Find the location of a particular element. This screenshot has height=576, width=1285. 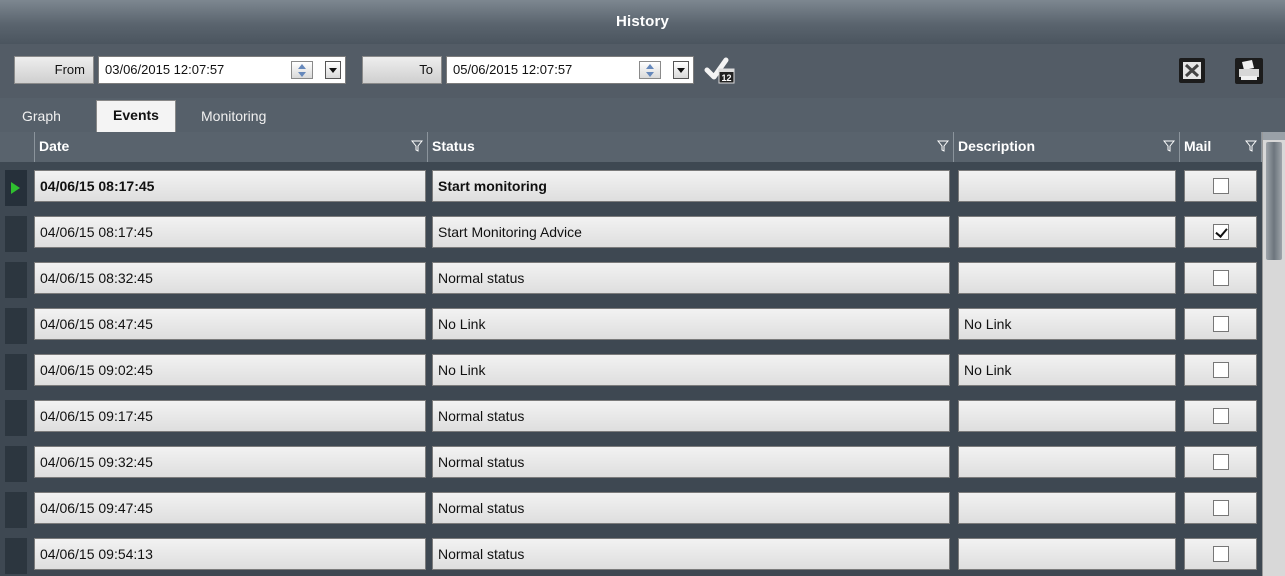

cell-status: Start Monitoring Advice is located at coordinates (691, 232).